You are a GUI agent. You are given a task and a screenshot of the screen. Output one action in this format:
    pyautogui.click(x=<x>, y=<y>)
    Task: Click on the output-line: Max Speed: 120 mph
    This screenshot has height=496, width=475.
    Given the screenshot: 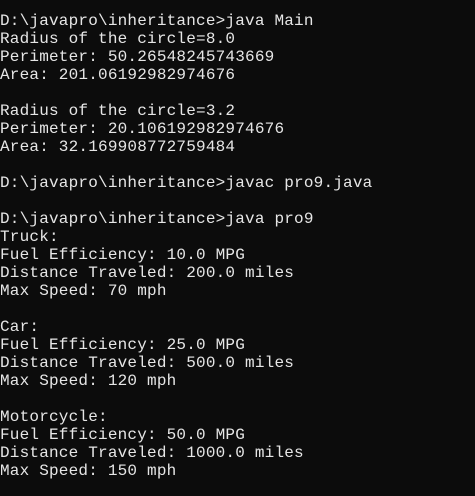 What is the action you would take?
    pyautogui.click(x=88, y=381)
    